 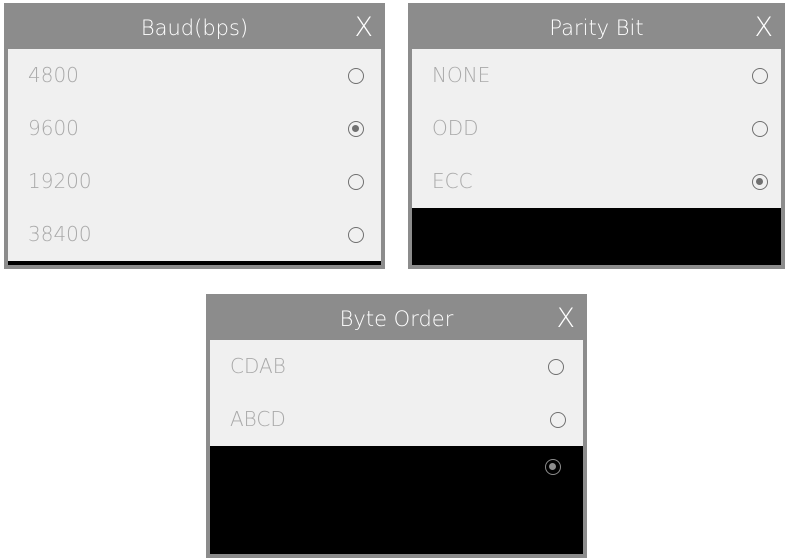 What do you see at coordinates (194, 128) in the screenshot?
I see `option-row-9600: 9600` at bounding box center [194, 128].